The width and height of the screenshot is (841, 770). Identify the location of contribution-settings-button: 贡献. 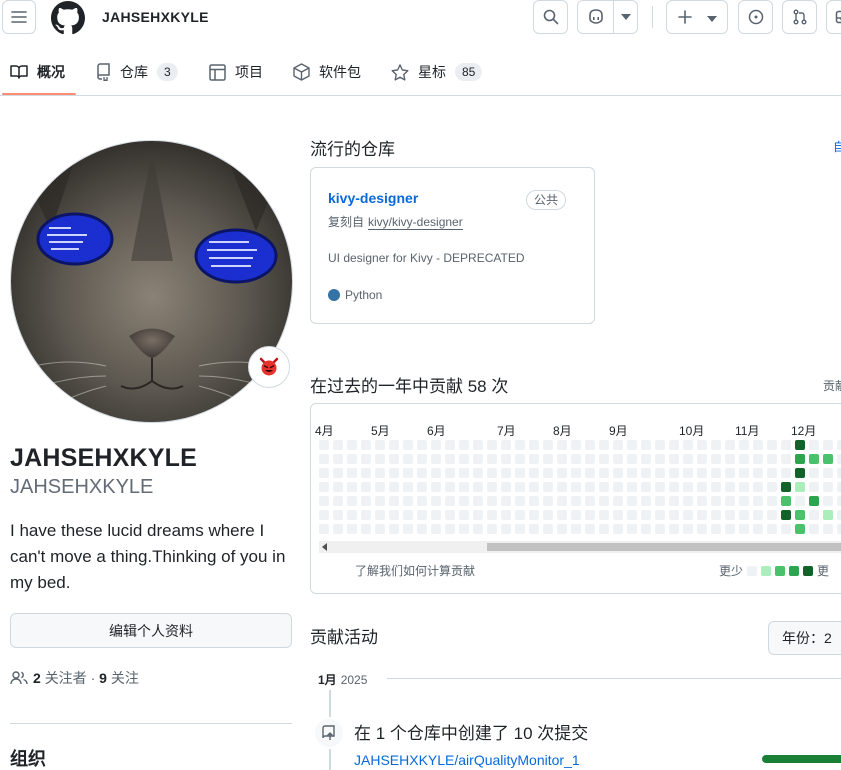
(832, 385).